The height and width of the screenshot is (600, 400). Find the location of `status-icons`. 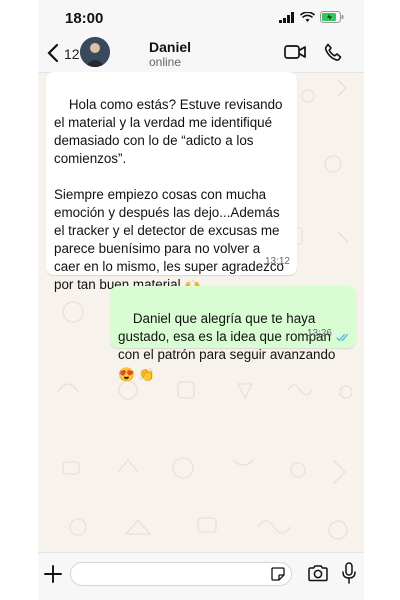

status-icons is located at coordinates (311, 17).